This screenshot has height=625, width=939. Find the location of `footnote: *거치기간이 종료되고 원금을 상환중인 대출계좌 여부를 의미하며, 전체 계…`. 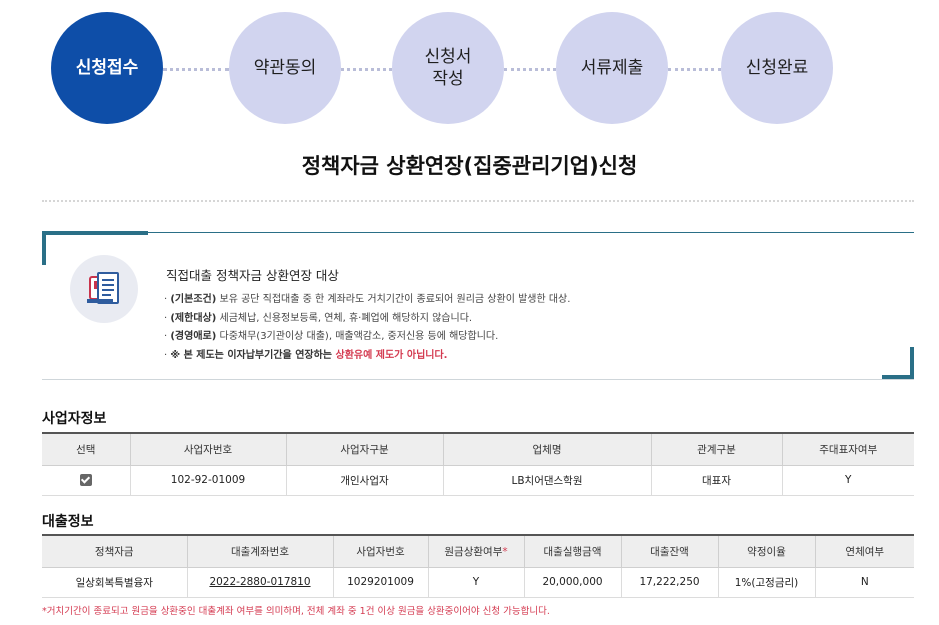

footnote: *거치기간이 종료되고 원금을 상환중인 대출계좌 여부를 의미하며, 전체 계… is located at coordinates (296, 611).